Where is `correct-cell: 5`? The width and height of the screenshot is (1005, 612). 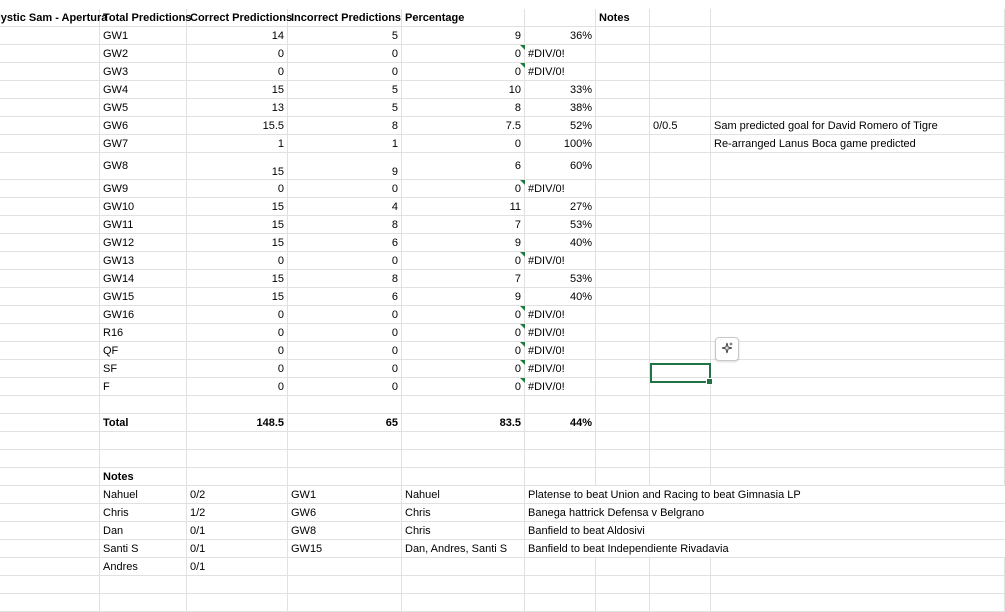
correct-cell: 5 is located at coordinates (345, 107).